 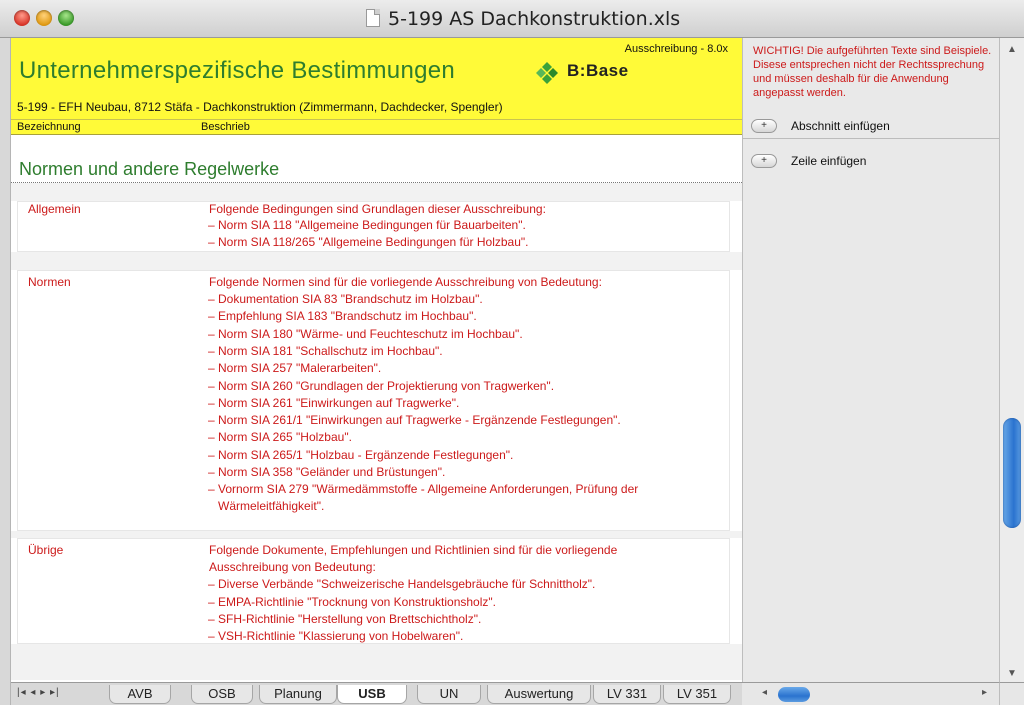 I want to click on zoom-window-button, so click(x=66, y=18).